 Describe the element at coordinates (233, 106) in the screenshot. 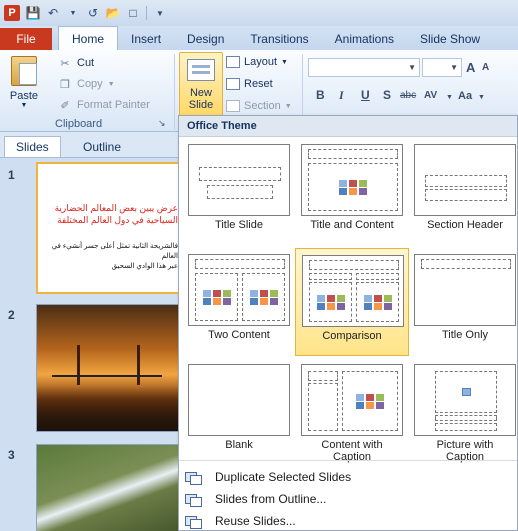

I see `section-icon` at that location.